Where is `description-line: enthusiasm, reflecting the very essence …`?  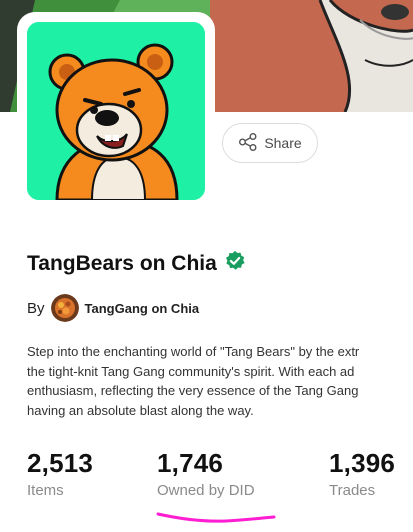
description-line: enthusiasm, reflecting the very essence … is located at coordinates (193, 390).